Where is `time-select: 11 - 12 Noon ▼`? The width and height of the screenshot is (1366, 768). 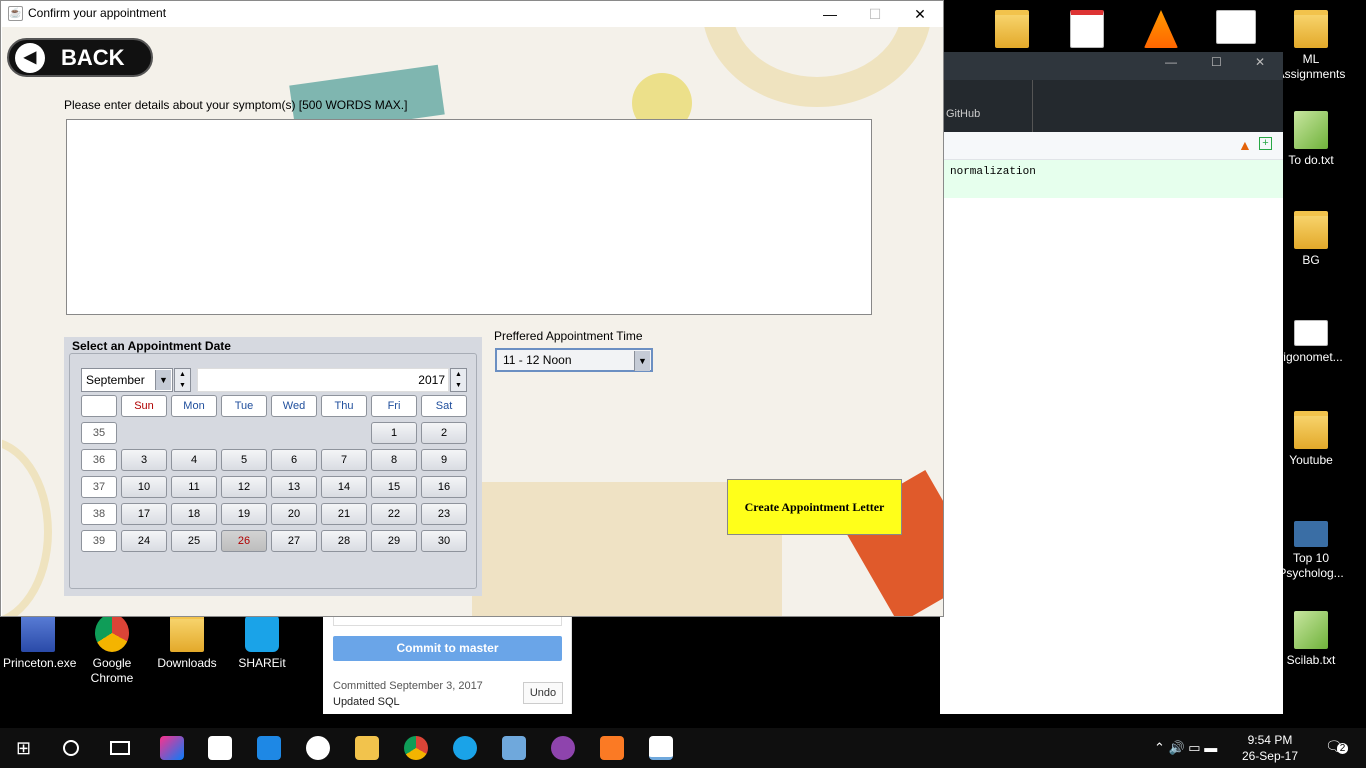 time-select: 11 - 12 Noon ▼ is located at coordinates (574, 360).